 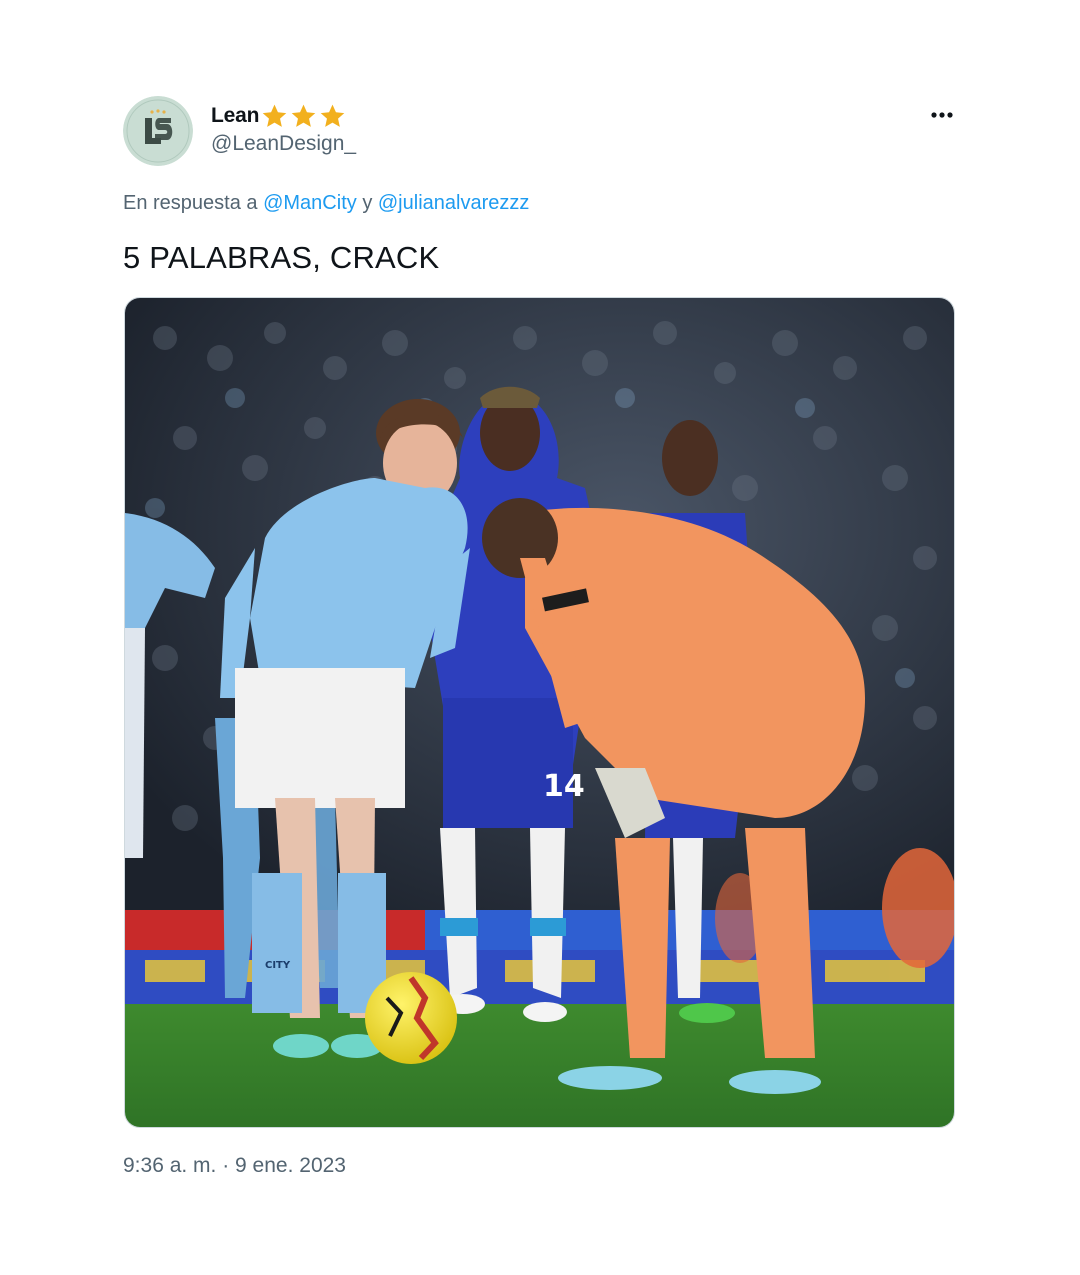 What do you see at coordinates (283, 144) in the screenshot?
I see `user-handle: @LeanDesign_` at bounding box center [283, 144].